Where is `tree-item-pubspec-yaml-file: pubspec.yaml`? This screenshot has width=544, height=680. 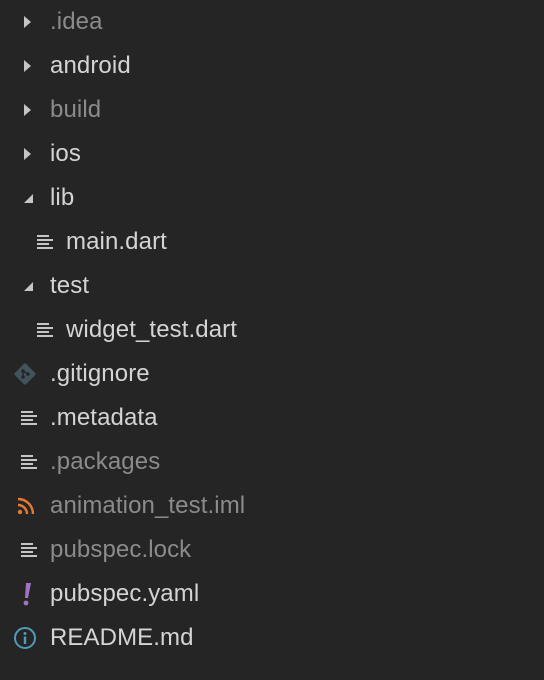
tree-item-pubspec-yaml-file: pubspec.yaml is located at coordinates (272, 594).